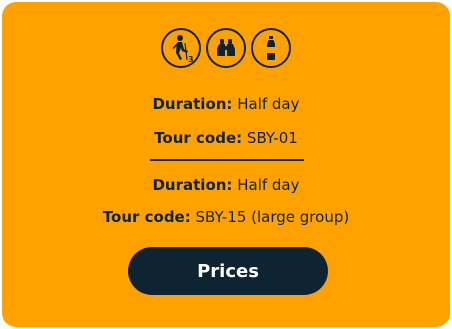 Image resolution: width=452 pixels, height=329 pixels. I want to click on difficulty-level: 3, so click(191, 59).